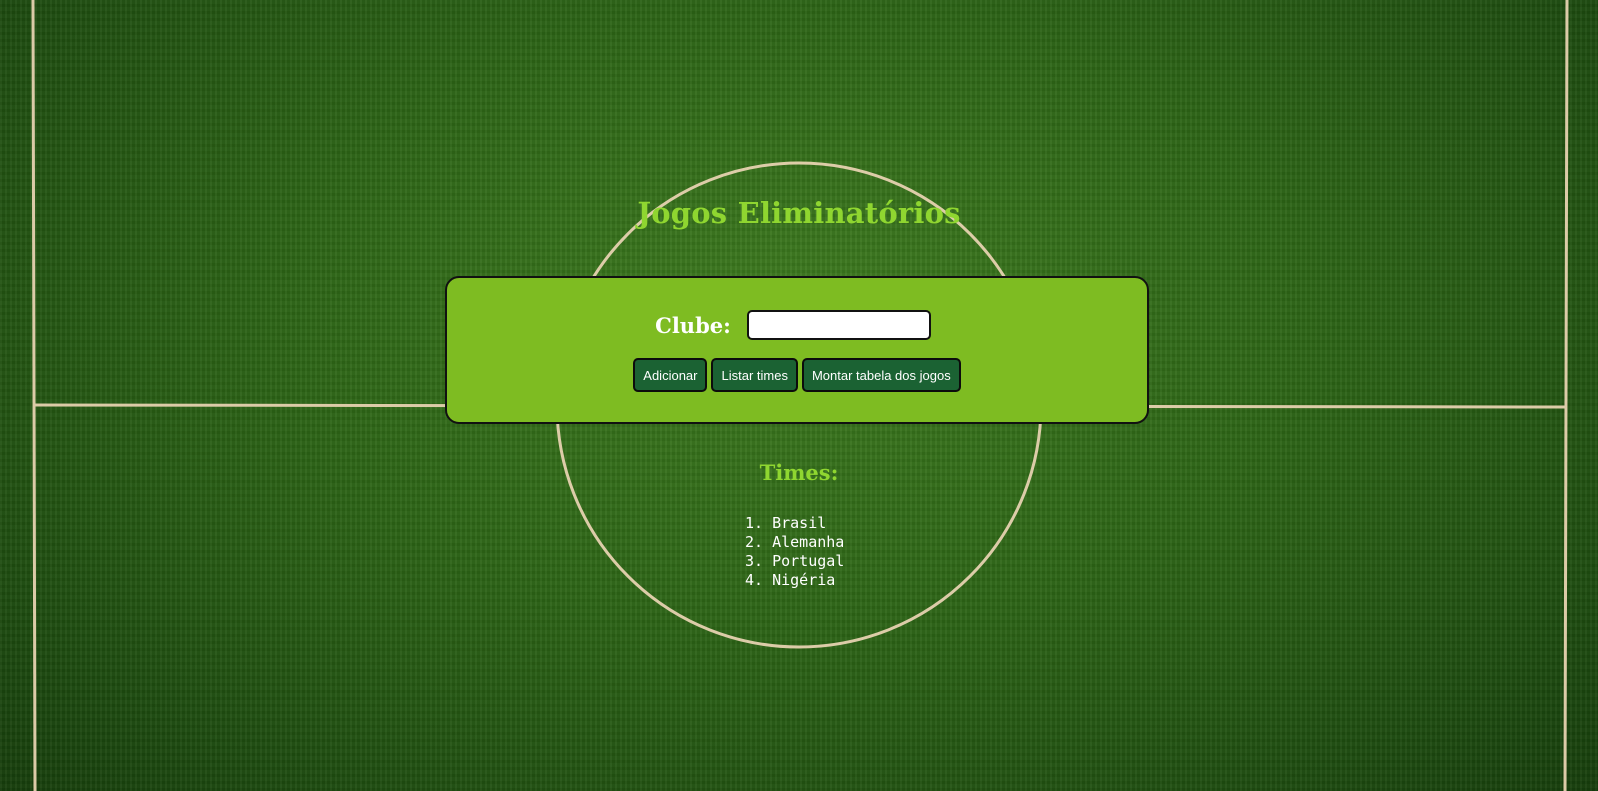 Image resolution: width=1598 pixels, height=791 pixels. Describe the element at coordinates (754, 561) in the screenshot. I see `list-item-number: 3.` at that location.